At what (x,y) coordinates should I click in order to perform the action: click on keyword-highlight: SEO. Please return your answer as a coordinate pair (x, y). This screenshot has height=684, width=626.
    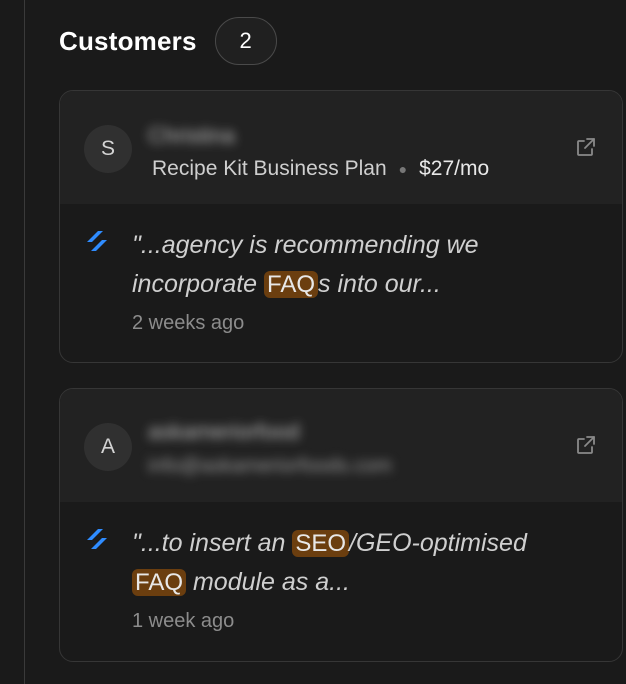
    Looking at the image, I should click on (321, 543).